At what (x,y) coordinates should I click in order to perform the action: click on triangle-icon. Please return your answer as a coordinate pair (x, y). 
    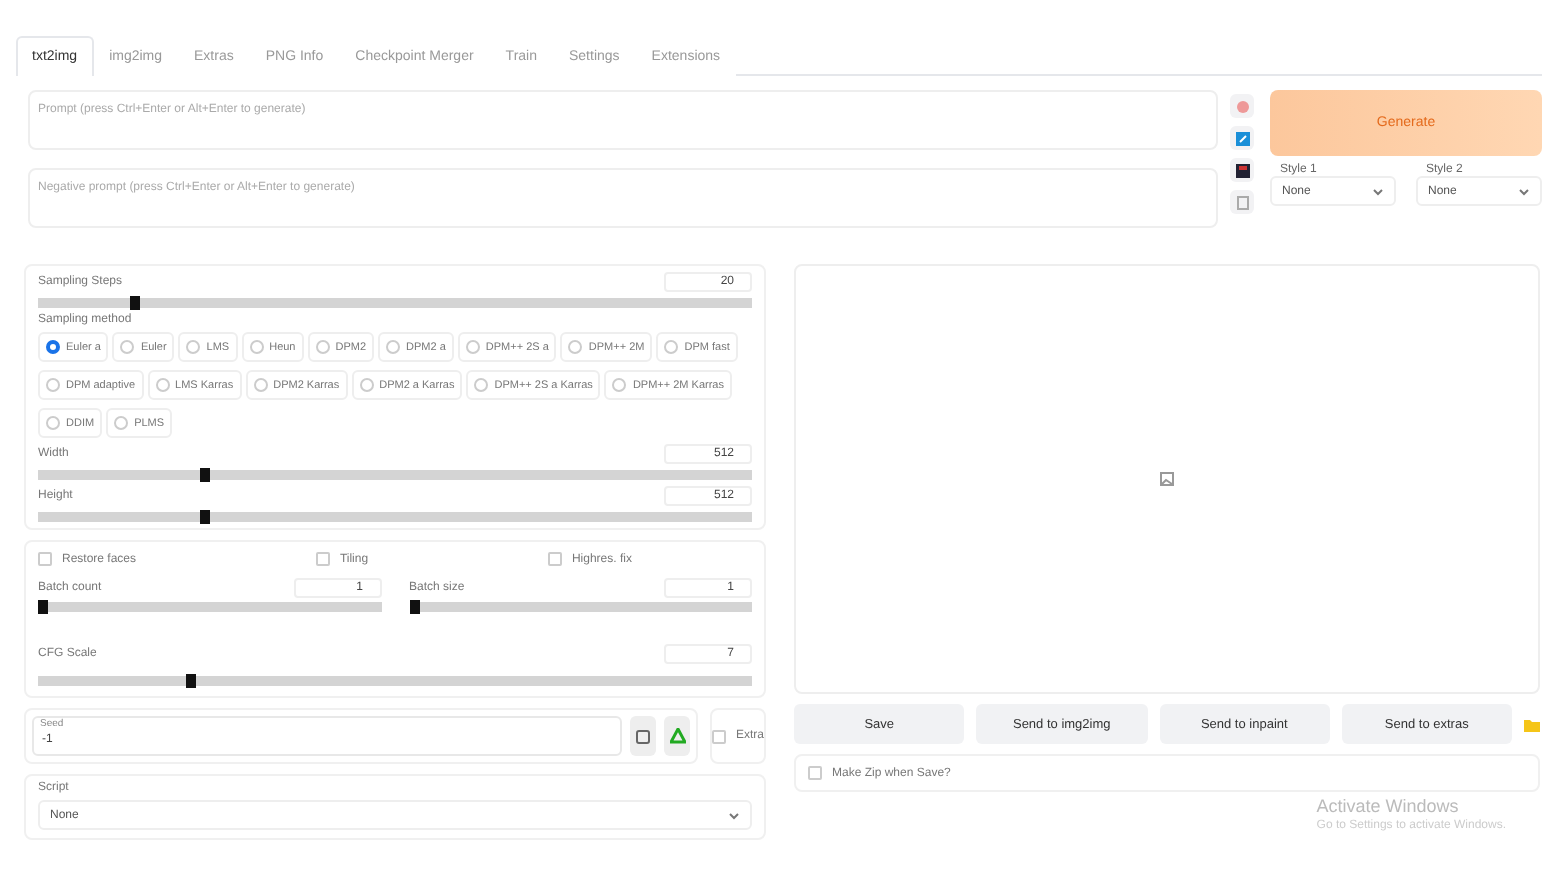
    Looking at the image, I should click on (677, 736).